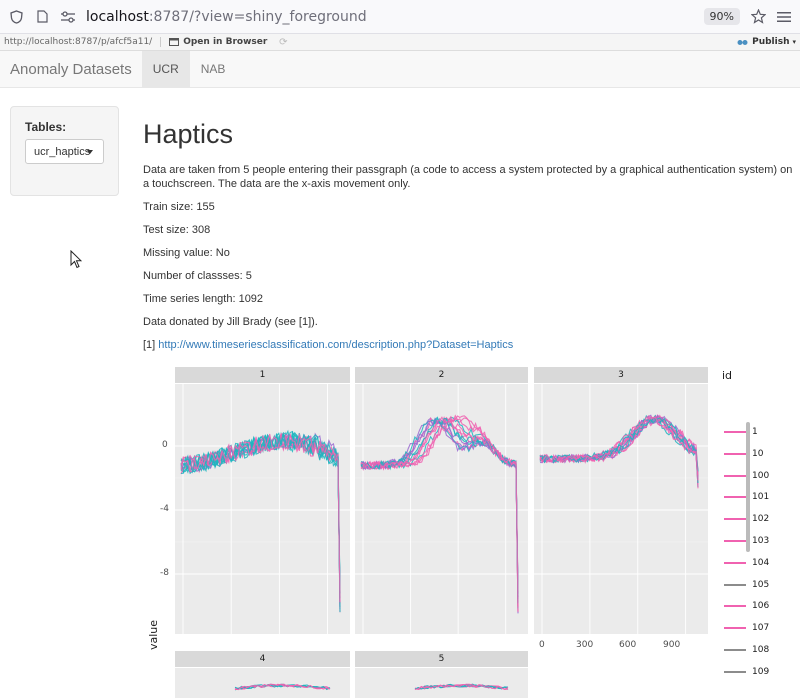  Describe the element at coordinates (188, 134) in the screenshot. I see `page-title: Haptics` at that location.